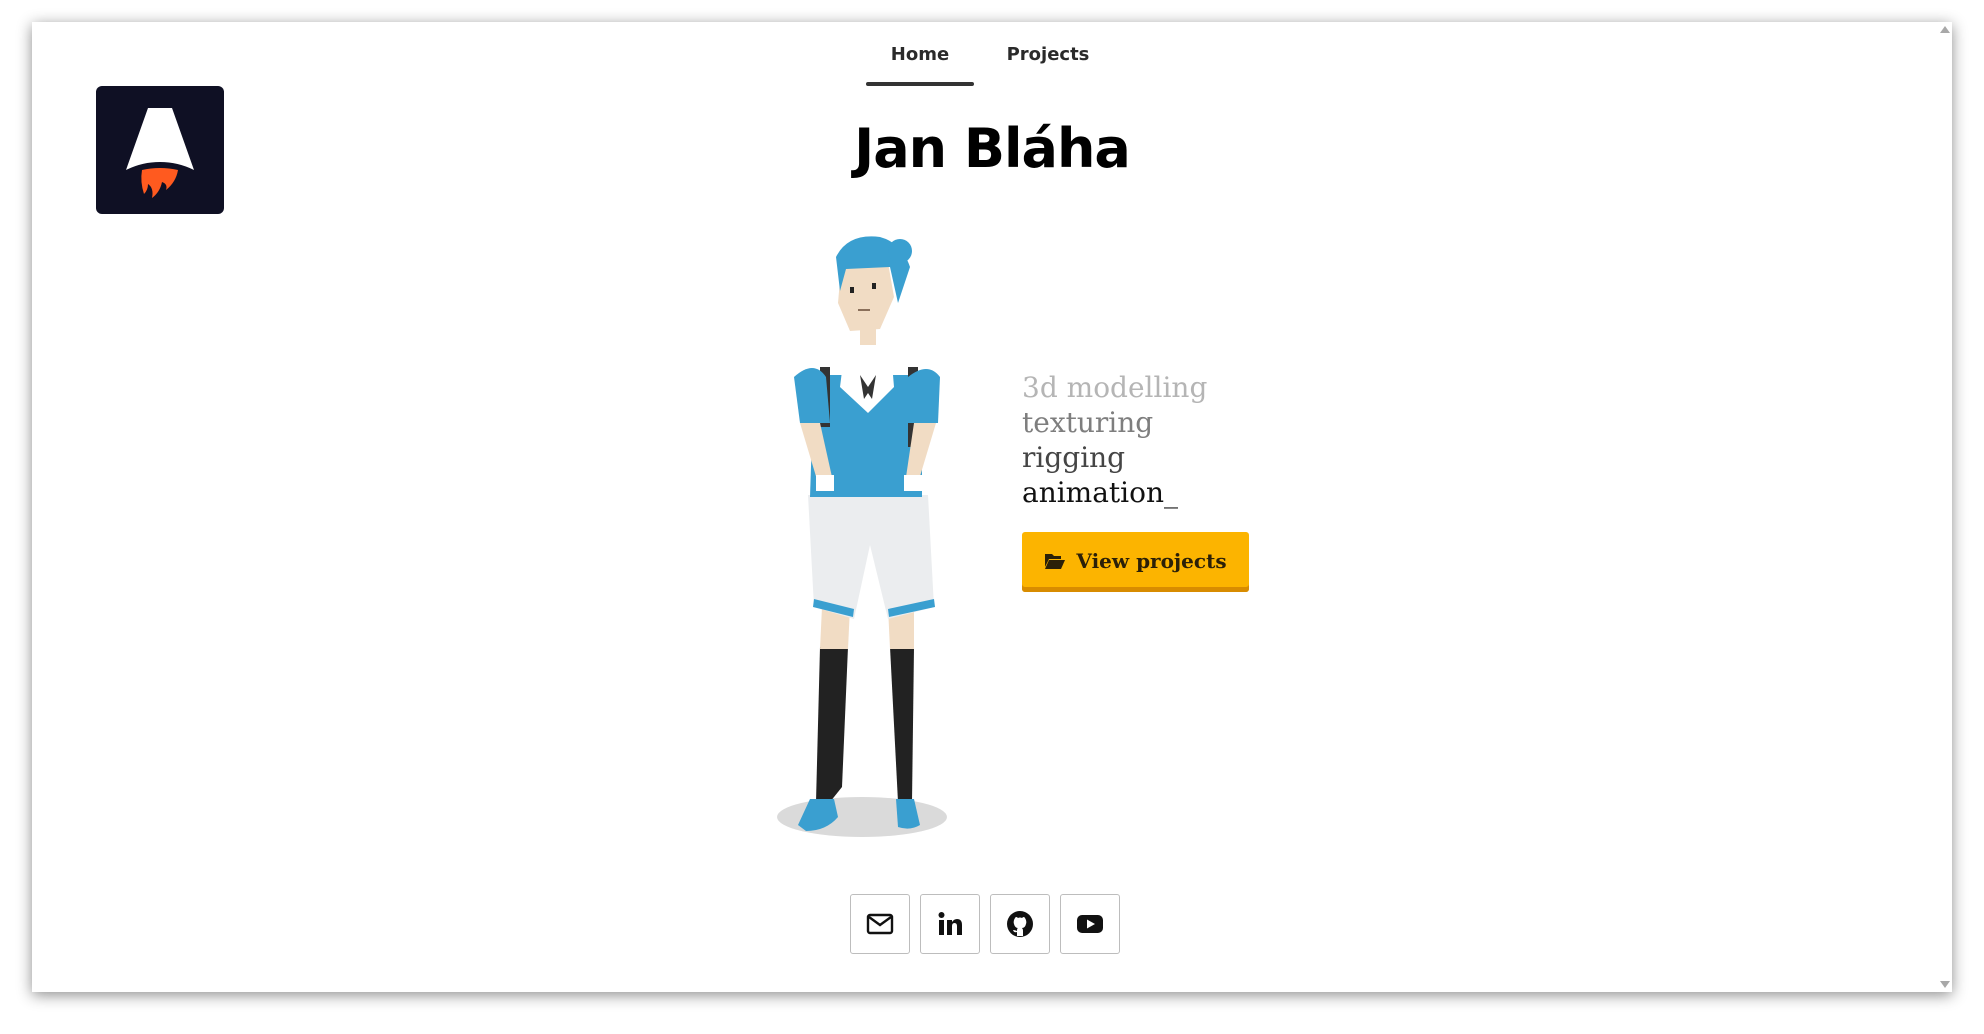 This screenshot has height=1034, width=1984. I want to click on github-link, so click(1020, 924).